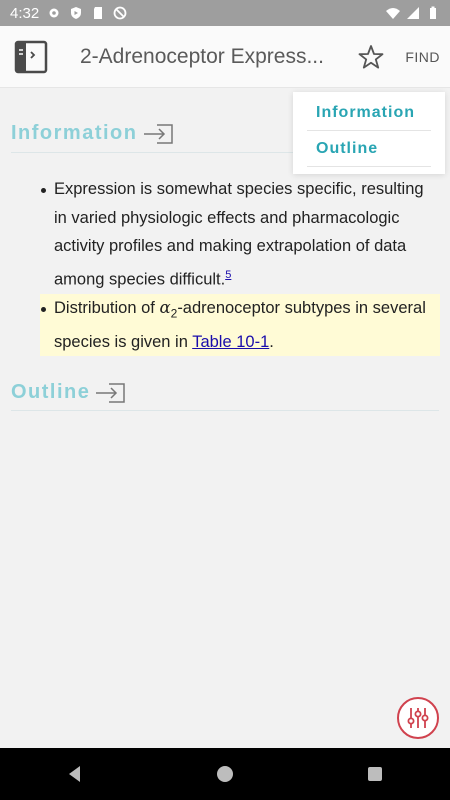 The height and width of the screenshot is (800, 450). I want to click on book-icon, so click(31, 57).